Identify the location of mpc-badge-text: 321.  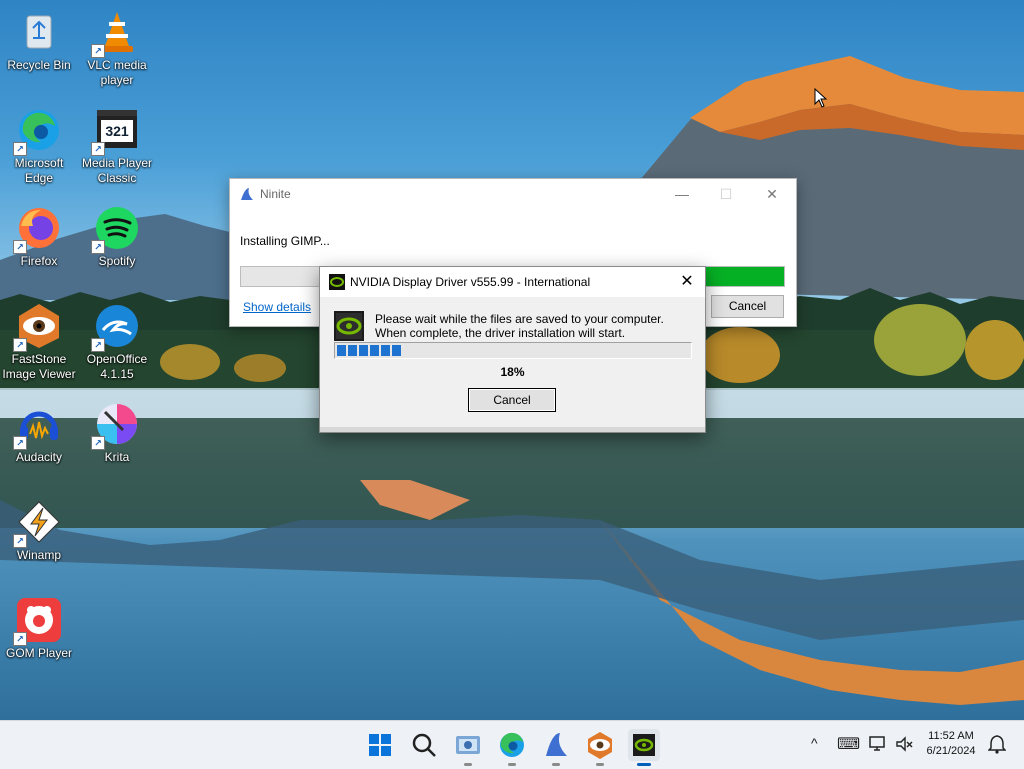
(117, 131).